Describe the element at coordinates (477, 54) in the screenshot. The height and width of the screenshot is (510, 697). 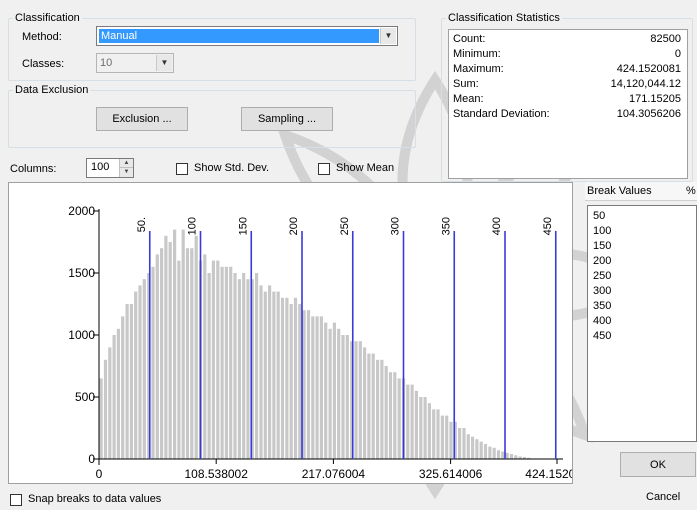
I see `stat-label: Minimum:` at that location.